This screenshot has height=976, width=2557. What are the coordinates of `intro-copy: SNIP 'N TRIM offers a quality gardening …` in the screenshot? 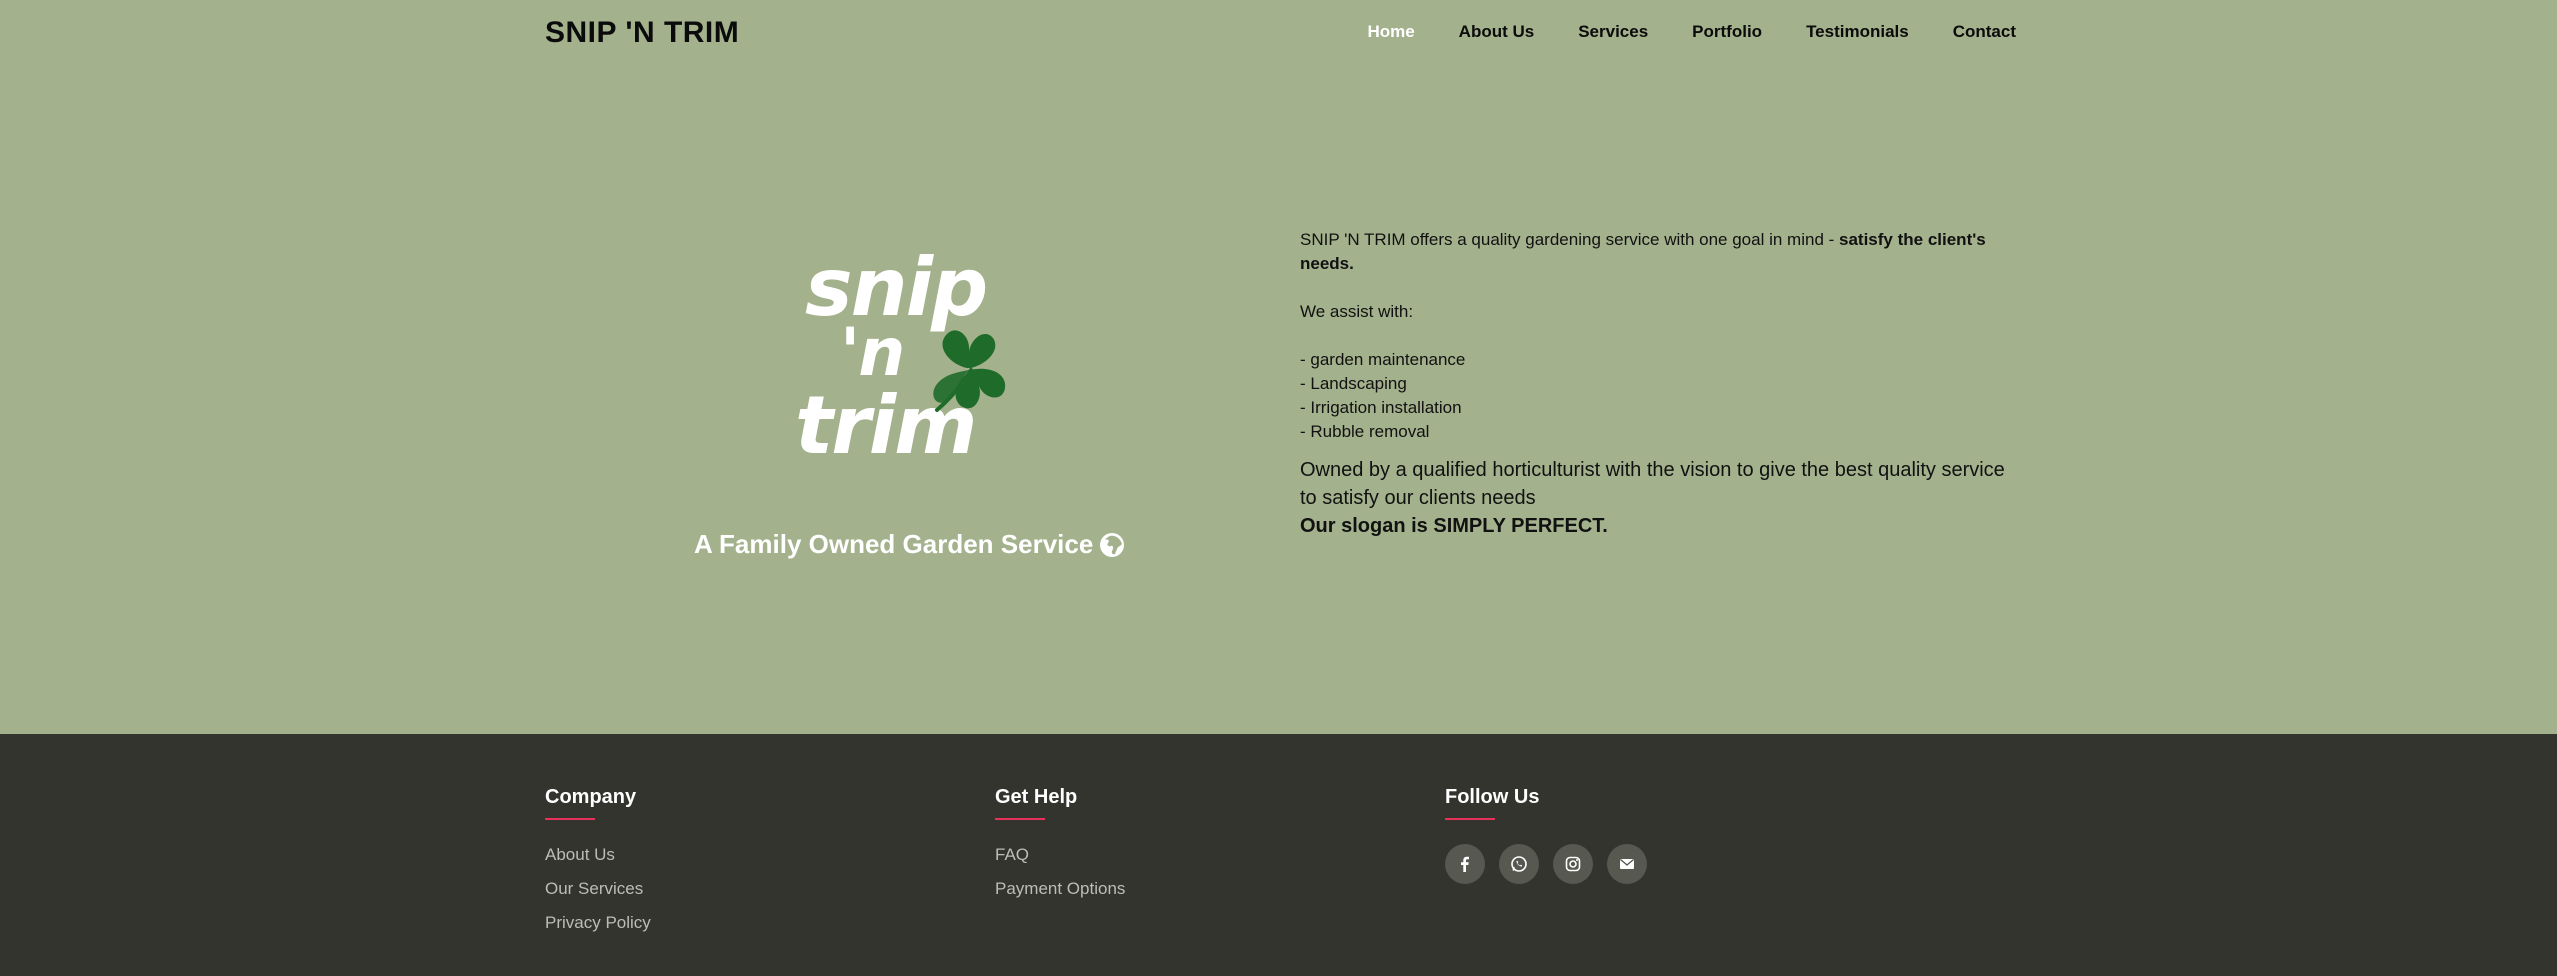 It's located at (1662, 384).